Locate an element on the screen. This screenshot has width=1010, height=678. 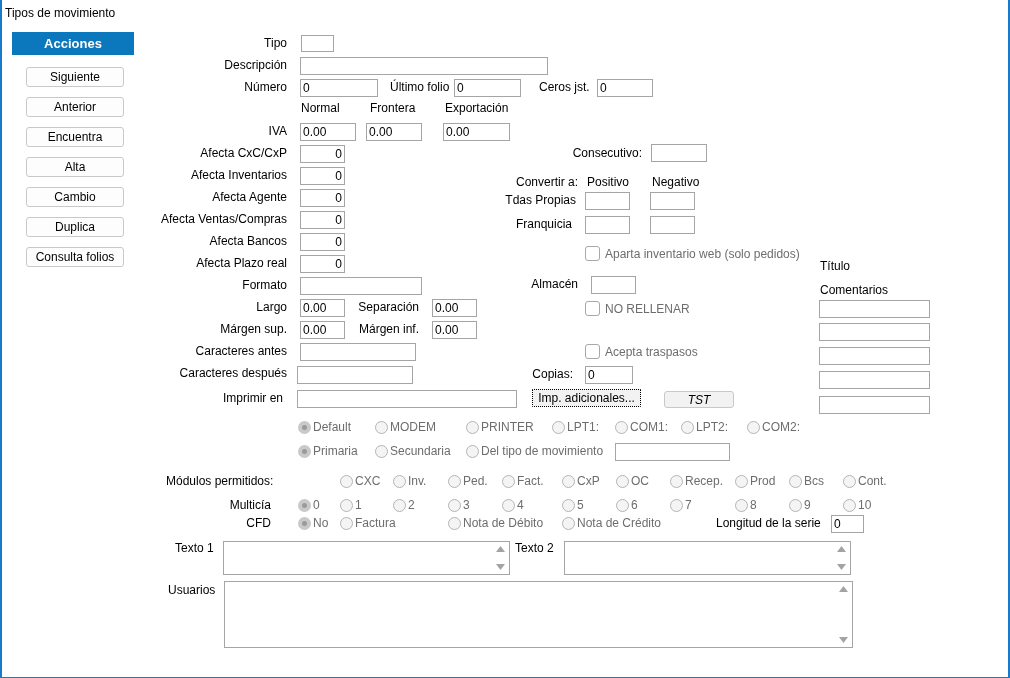
field-label: Título is located at coordinates (835, 266).